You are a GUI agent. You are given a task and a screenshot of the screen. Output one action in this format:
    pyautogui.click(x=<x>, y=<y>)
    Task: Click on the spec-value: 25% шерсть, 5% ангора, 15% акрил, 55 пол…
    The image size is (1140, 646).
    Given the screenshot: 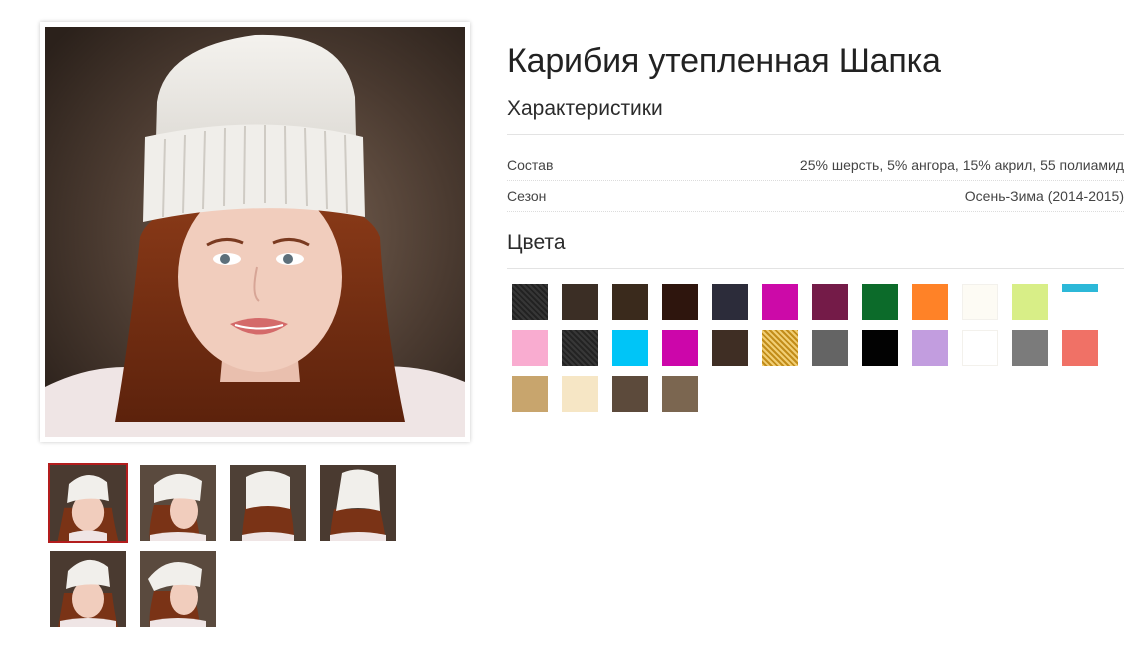 What is the action you would take?
    pyautogui.click(x=961, y=165)
    